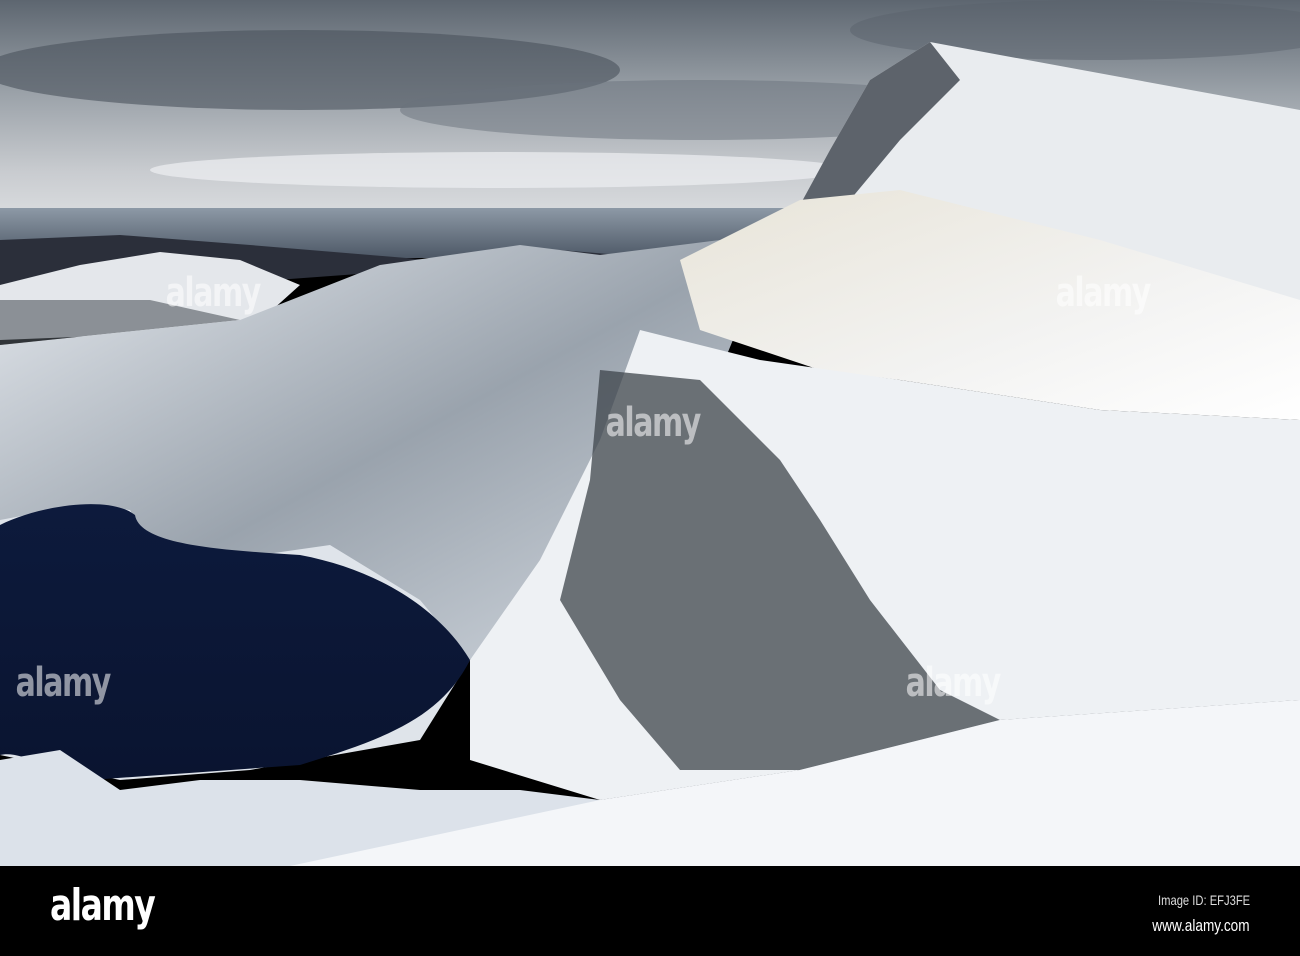 Image resolution: width=1300 pixels, height=956 pixels. Describe the element at coordinates (103, 905) in the screenshot. I see `alamy-logo: alamy` at that location.